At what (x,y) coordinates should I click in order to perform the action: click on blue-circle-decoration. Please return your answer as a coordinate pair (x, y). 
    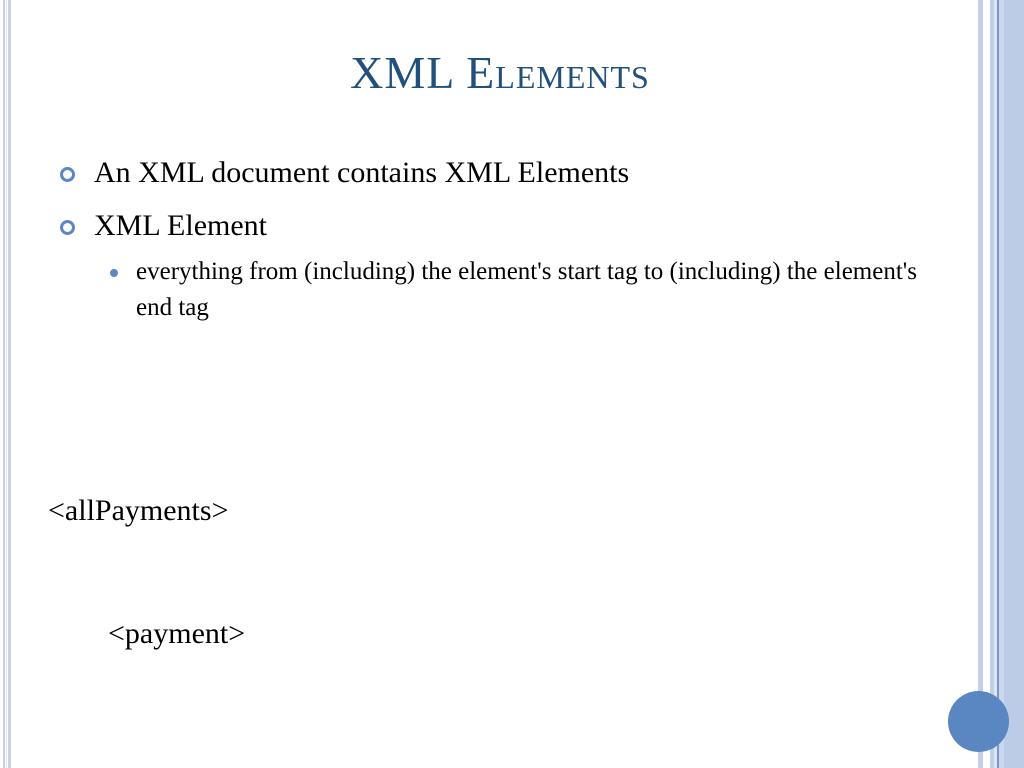
    Looking at the image, I should click on (978, 721).